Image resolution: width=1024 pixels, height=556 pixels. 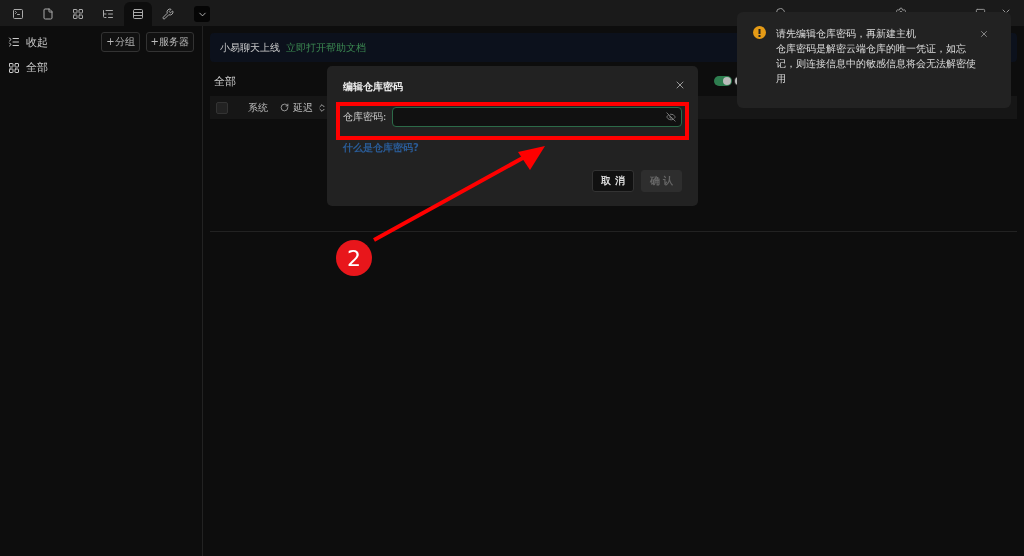 I want to click on sidebar-item: 全部, so click(x=37, y=67).